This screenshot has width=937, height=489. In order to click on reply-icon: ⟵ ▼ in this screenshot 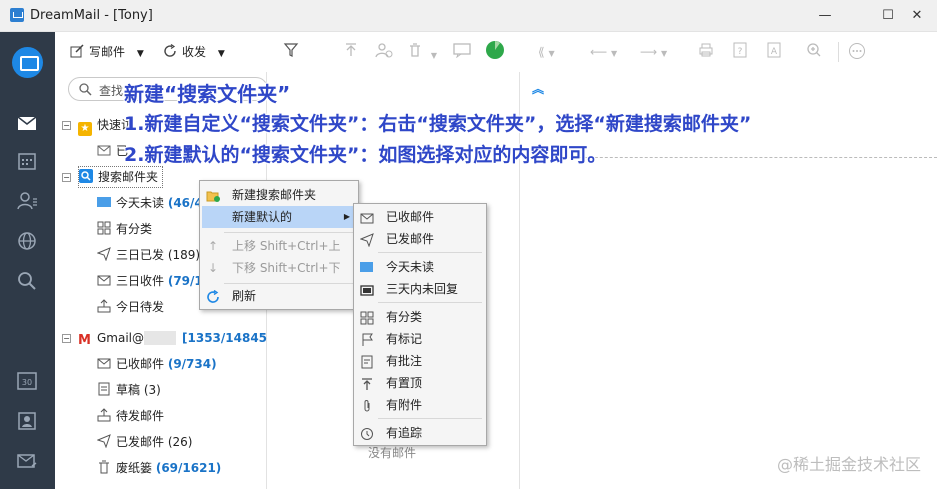, I will do `click(603, 52)`.